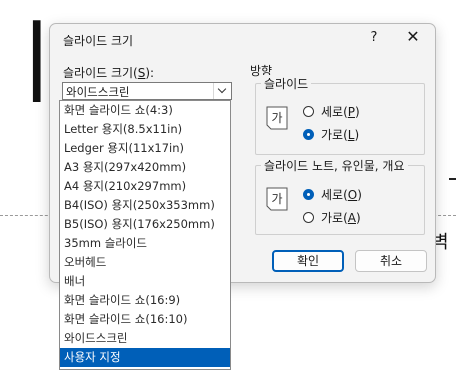 Image resolution: width=456 pixels, height=391 pixels. I want to click on dropdown-item: 배너, so click(145, 281).